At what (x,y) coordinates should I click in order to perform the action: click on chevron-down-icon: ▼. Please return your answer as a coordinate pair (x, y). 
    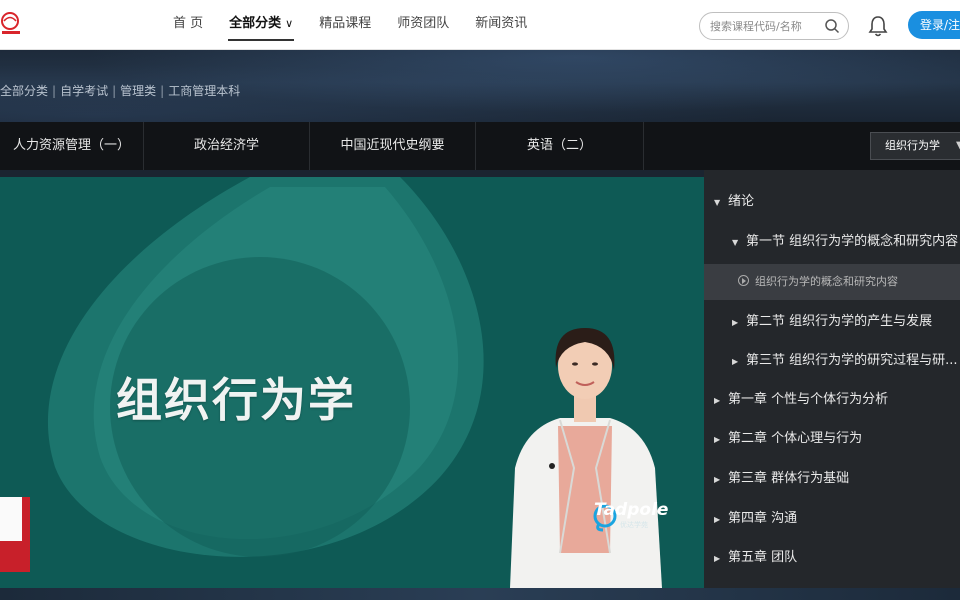
    Looking at the image, I should click on (958, 145).